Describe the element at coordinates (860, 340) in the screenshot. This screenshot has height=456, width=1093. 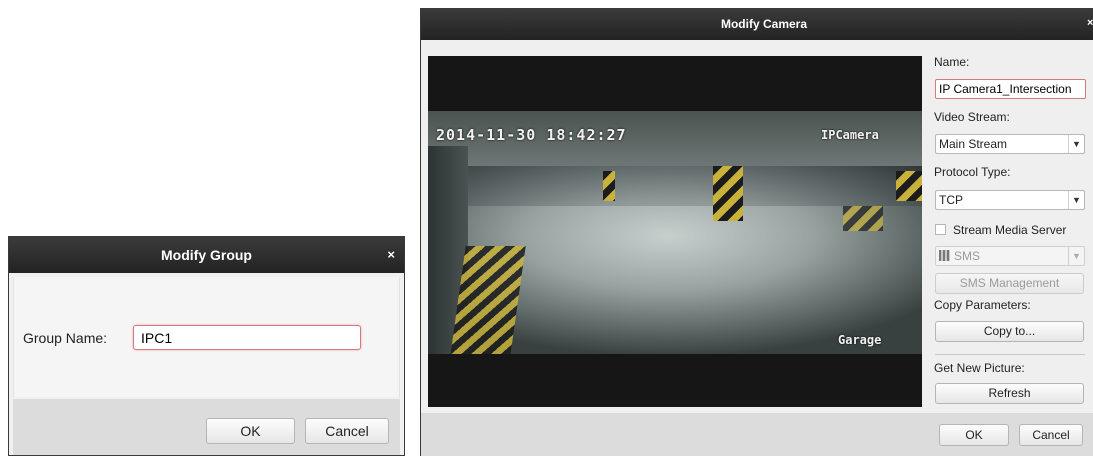
I see `osd-location: Garage` at that location.